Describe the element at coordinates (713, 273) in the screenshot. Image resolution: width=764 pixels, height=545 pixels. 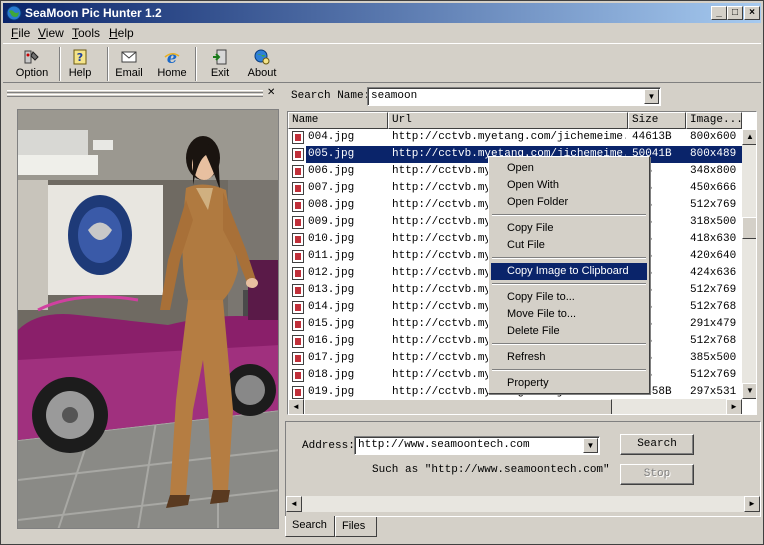
I see `cell-image-size: 424x636` at that location.